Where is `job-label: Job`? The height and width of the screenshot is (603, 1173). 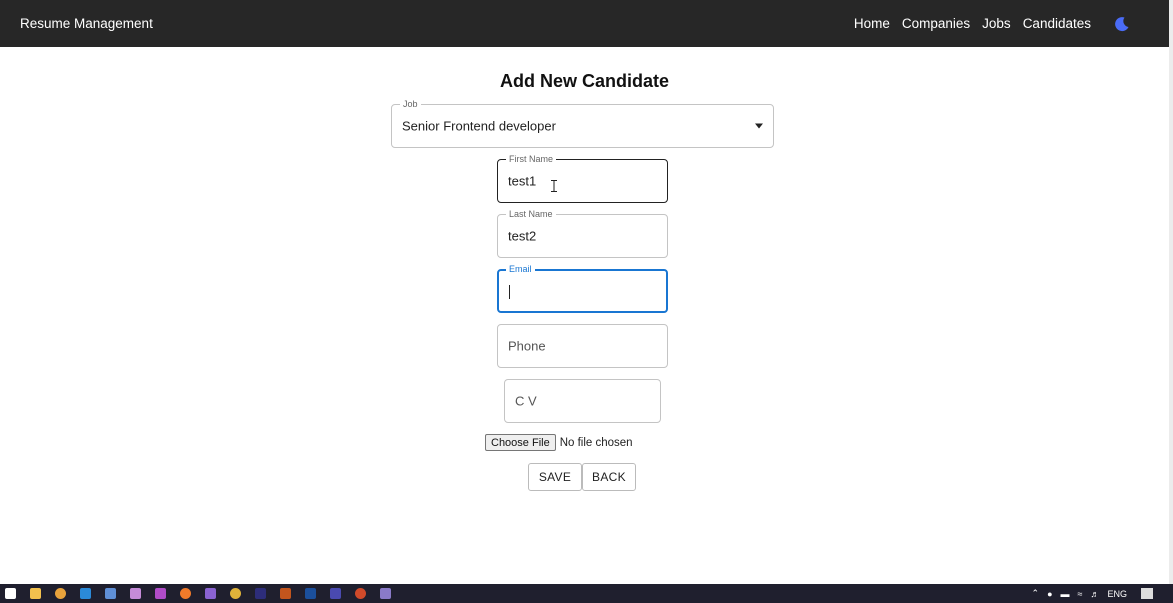 job-label: Job is located at coordinates (410, 104).